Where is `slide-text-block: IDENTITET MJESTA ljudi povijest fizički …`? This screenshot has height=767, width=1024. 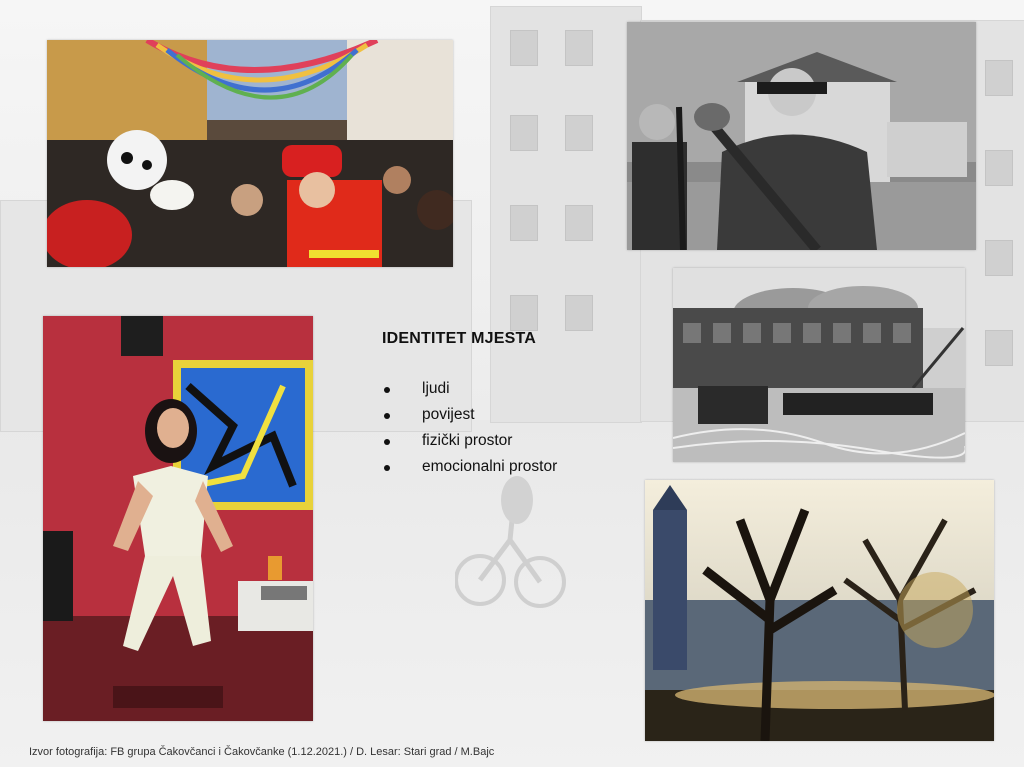
slide-text-block: IDENTITET MJESTA ljudi povijest fizički … is located at coordinates (502, 406).